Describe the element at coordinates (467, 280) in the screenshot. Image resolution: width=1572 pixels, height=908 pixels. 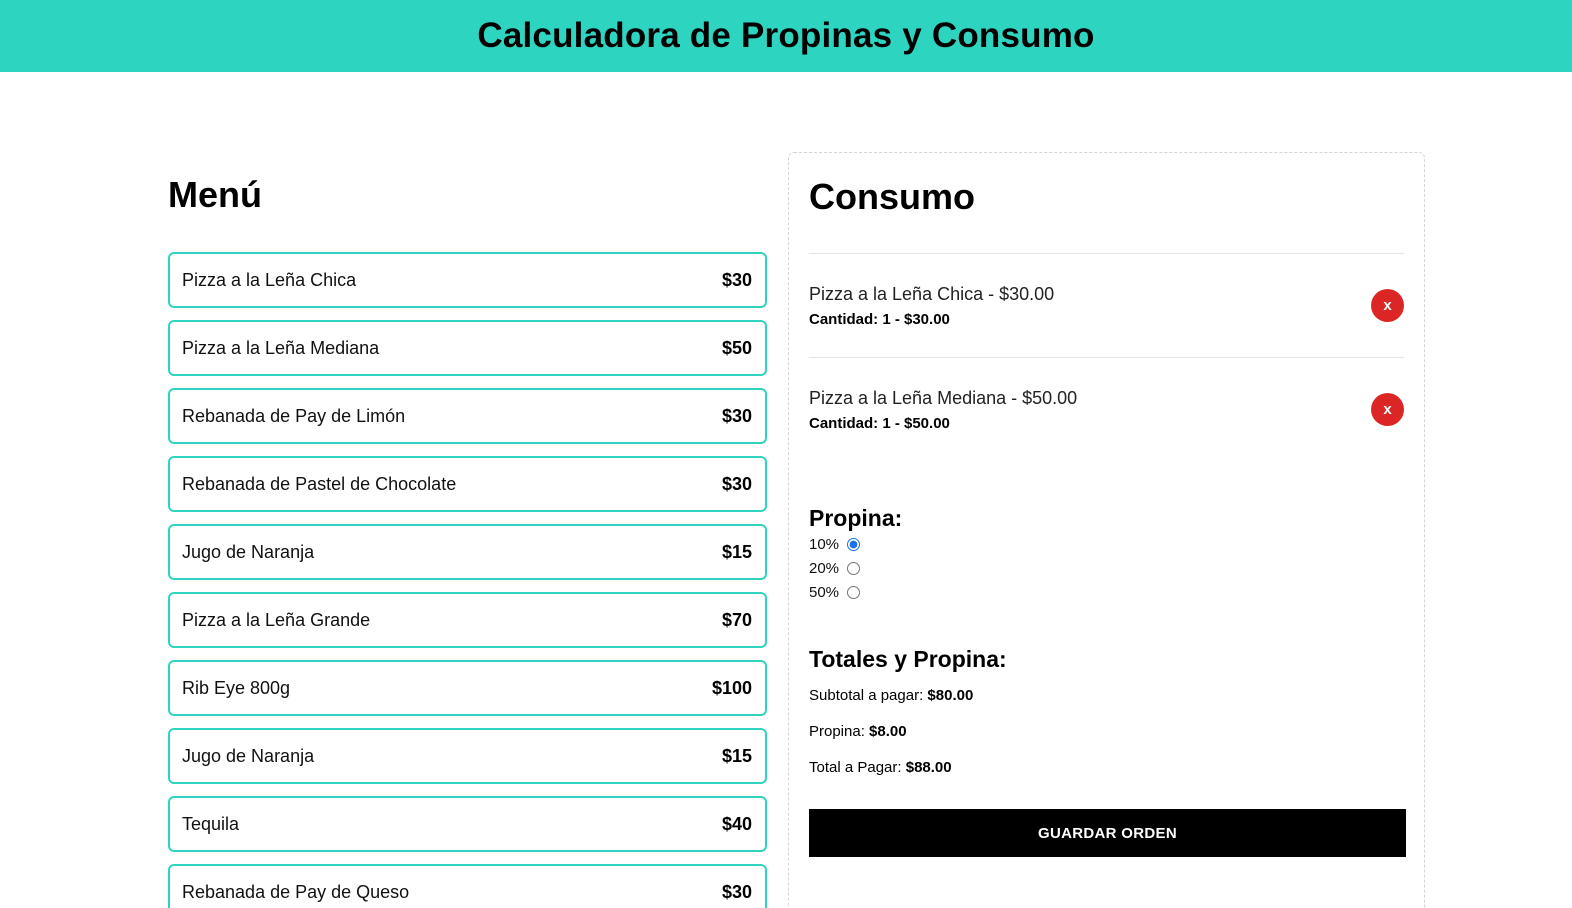
I see `menu-item: Pizza a la Leña Chica $30` at that location.